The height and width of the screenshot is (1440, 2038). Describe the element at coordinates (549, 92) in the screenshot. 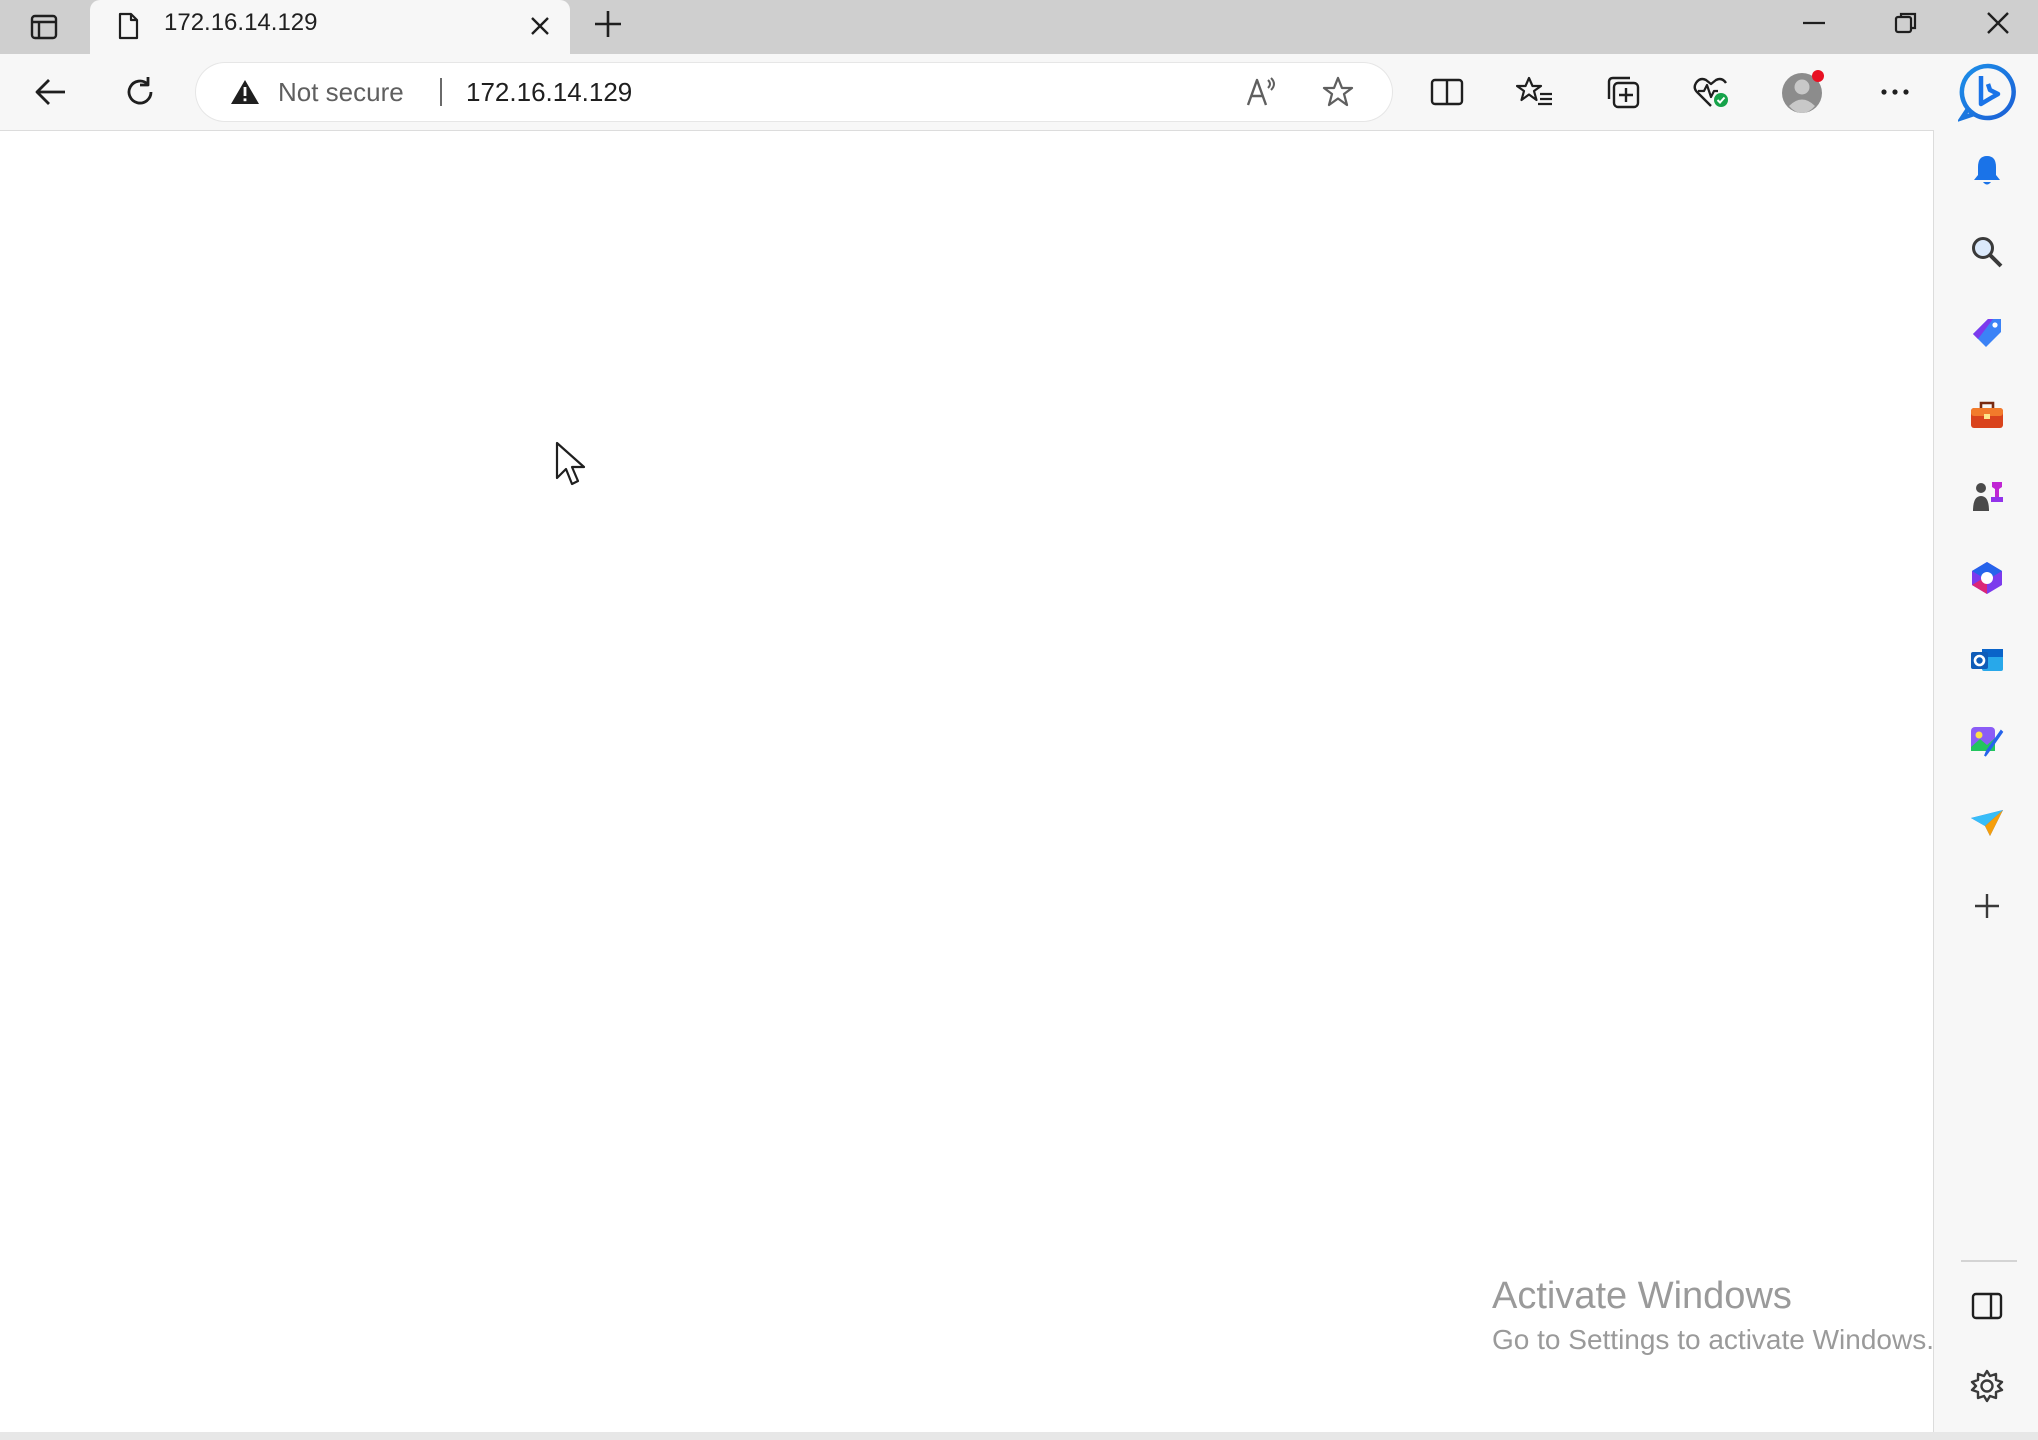

I see `url-text: 172.16.14.129` at that location.